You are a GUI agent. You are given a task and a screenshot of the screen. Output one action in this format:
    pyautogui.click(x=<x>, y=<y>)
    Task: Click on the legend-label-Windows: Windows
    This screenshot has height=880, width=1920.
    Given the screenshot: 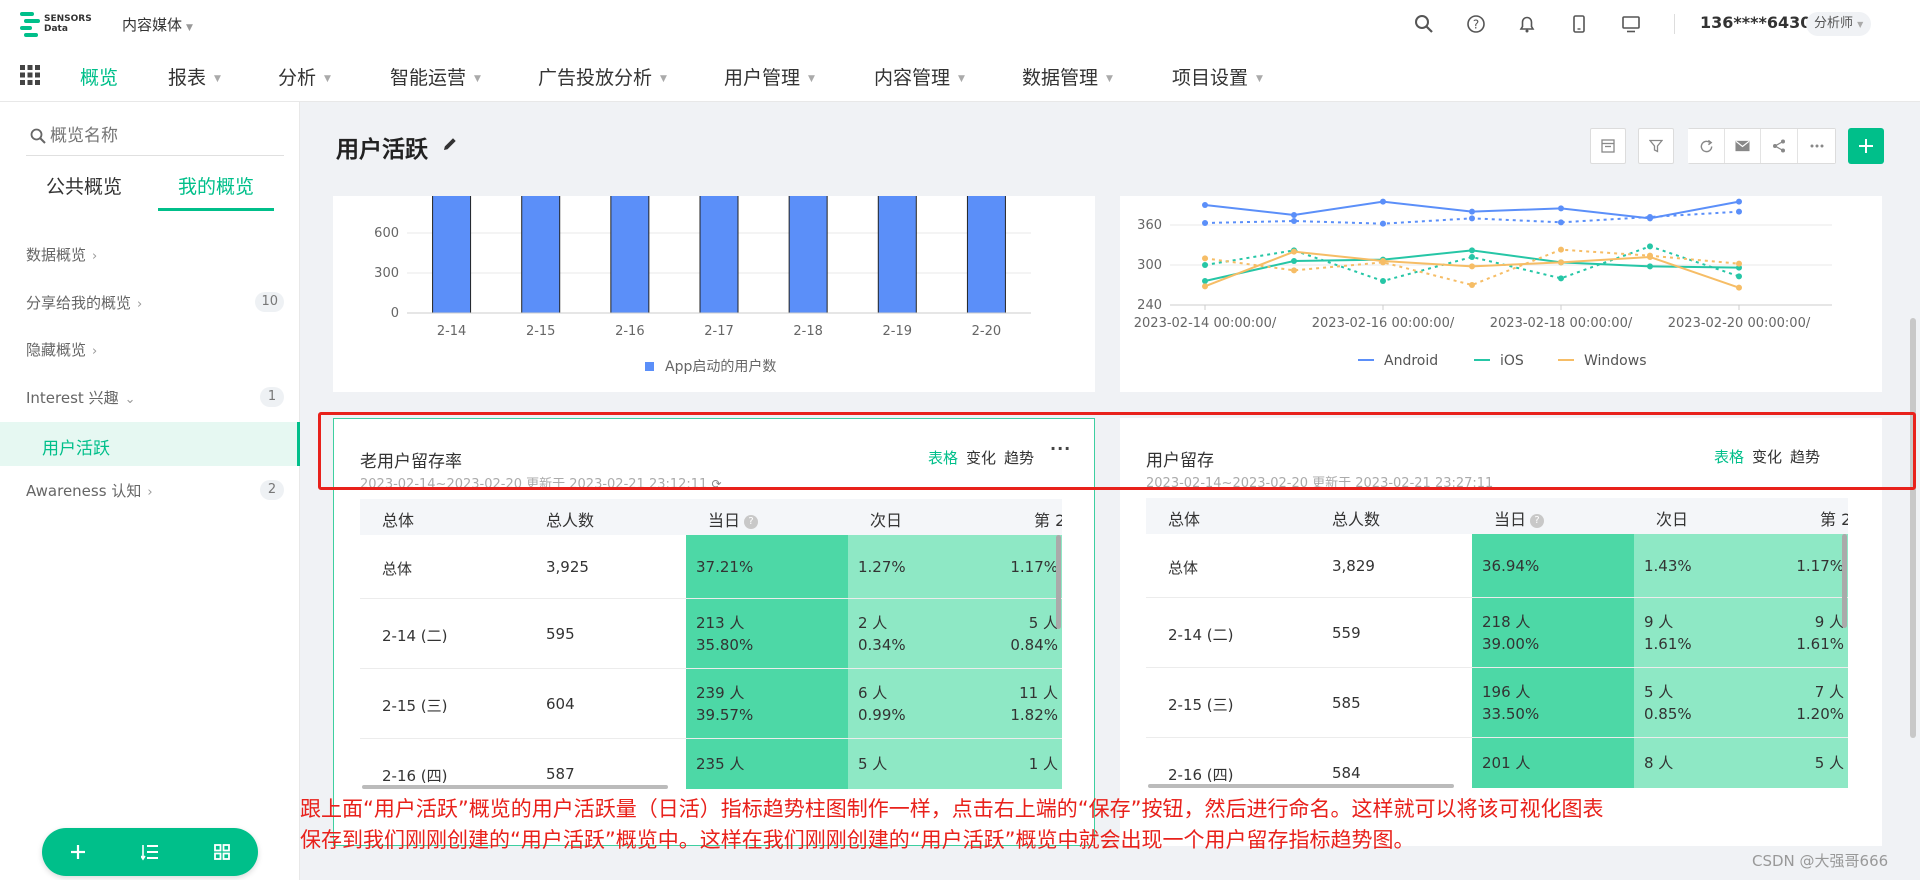 What is the action you would take?
    pyautogui.click(x=1615, y=361)
    